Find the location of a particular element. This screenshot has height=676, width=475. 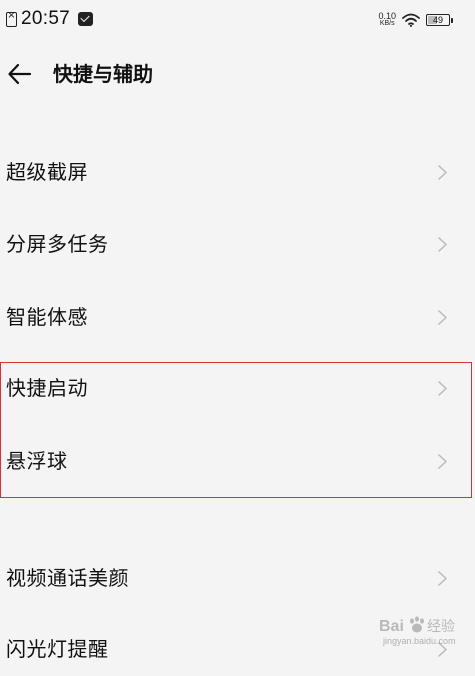

back-arrow-icon is located at coordinates (20, 74).